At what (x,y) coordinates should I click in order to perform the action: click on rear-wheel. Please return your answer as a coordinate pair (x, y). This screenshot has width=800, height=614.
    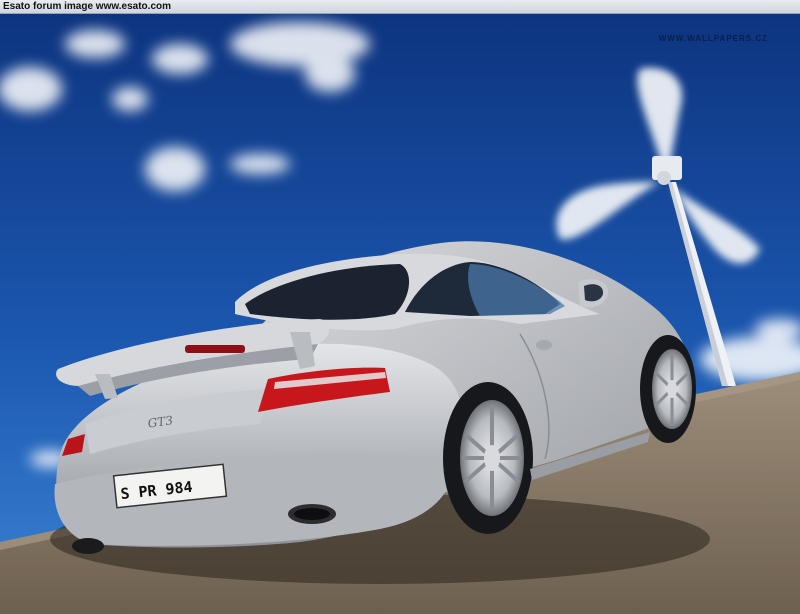
    Looking at the image, I should click on (488, 458).